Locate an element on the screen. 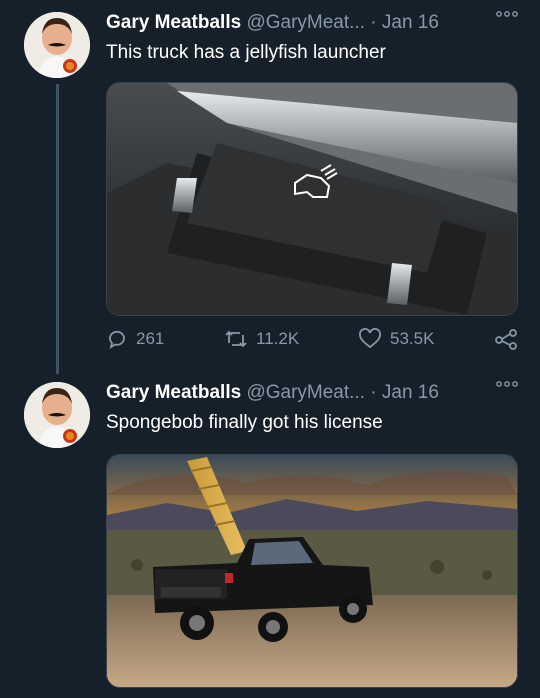 The image size is (540, 698). tweet-actions: 261 11.2K 53.5K is located at coordinates (313, 343).